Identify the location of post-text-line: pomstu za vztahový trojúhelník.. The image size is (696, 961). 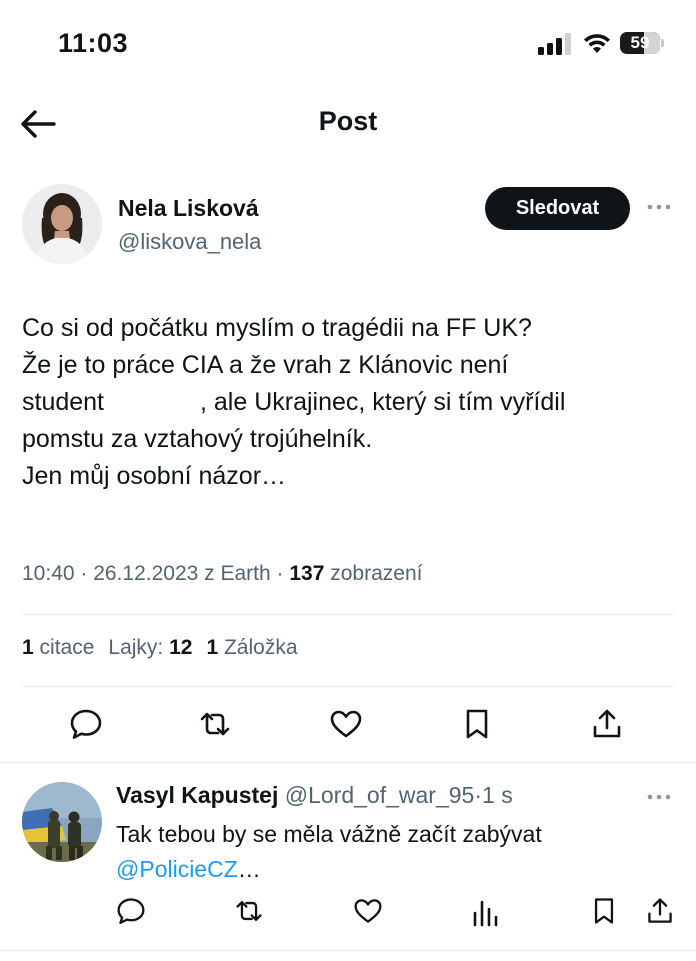
(197, 439).